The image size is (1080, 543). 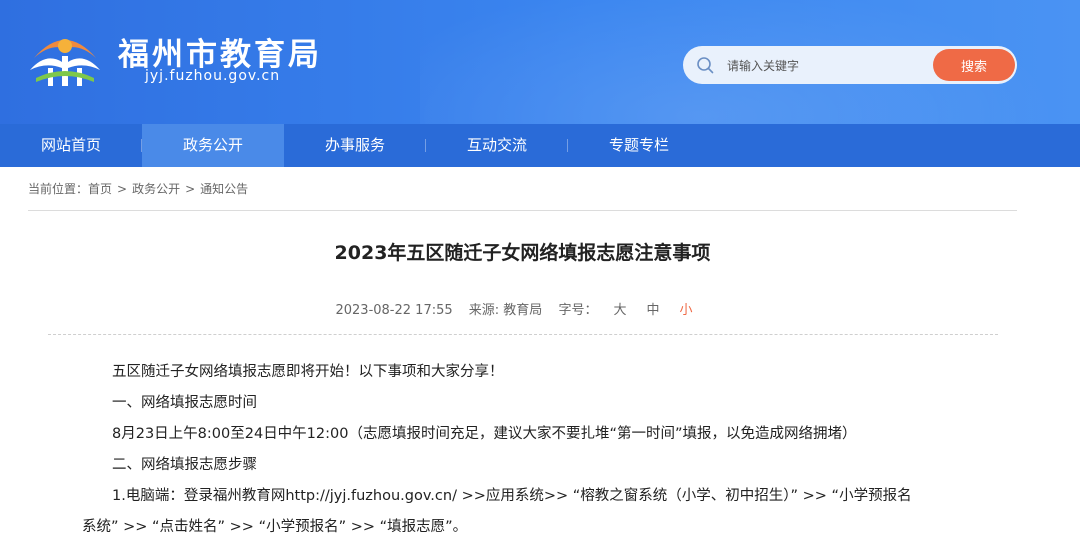 I want to click on article-paragraph: 二、网络填报志愿步骤, so click(x=184, y=465).